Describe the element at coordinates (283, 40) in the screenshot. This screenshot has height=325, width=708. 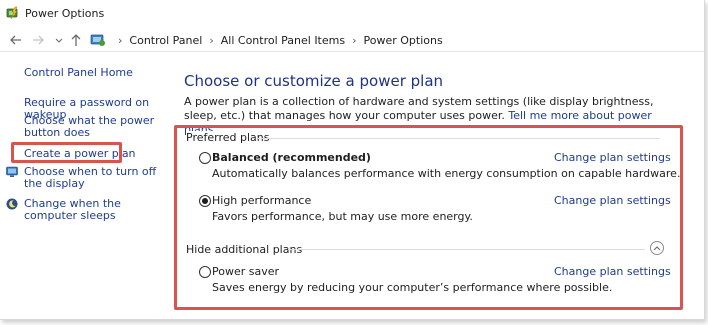
I see `breadcrumb-all-items: All Control Panel Items` at that location.